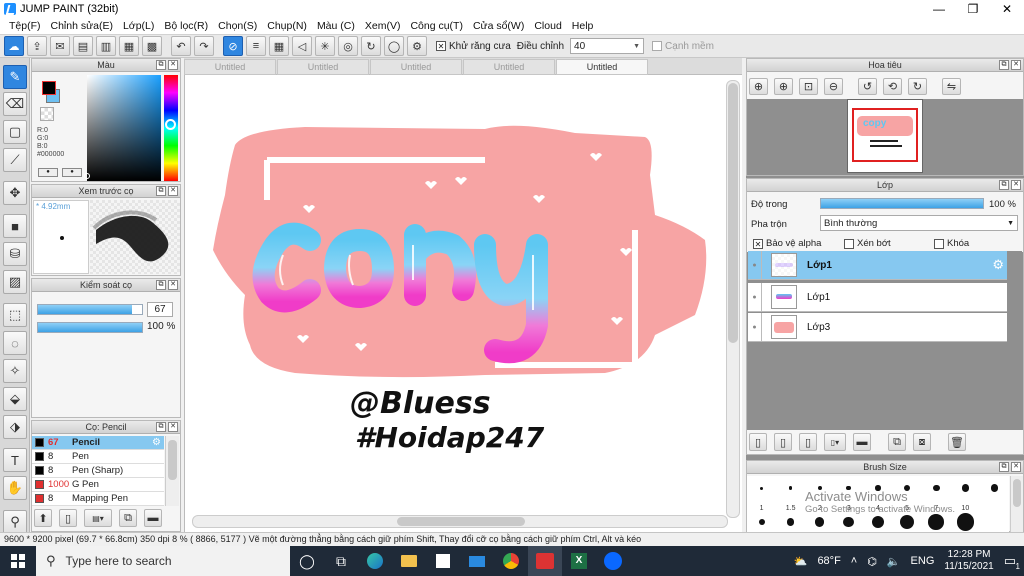  Describe the element at coordinates (998, 265) in the screenshot. I see `layer-settings-icon: ⚙` at that location.